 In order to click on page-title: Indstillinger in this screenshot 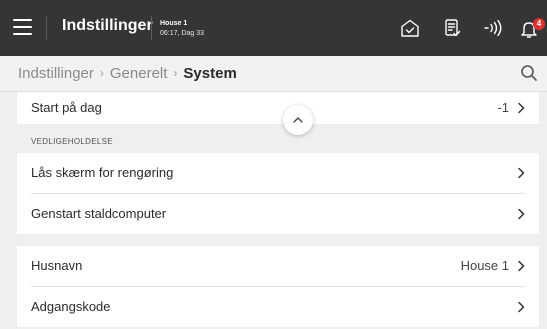, I will do `click(107, 25)`.